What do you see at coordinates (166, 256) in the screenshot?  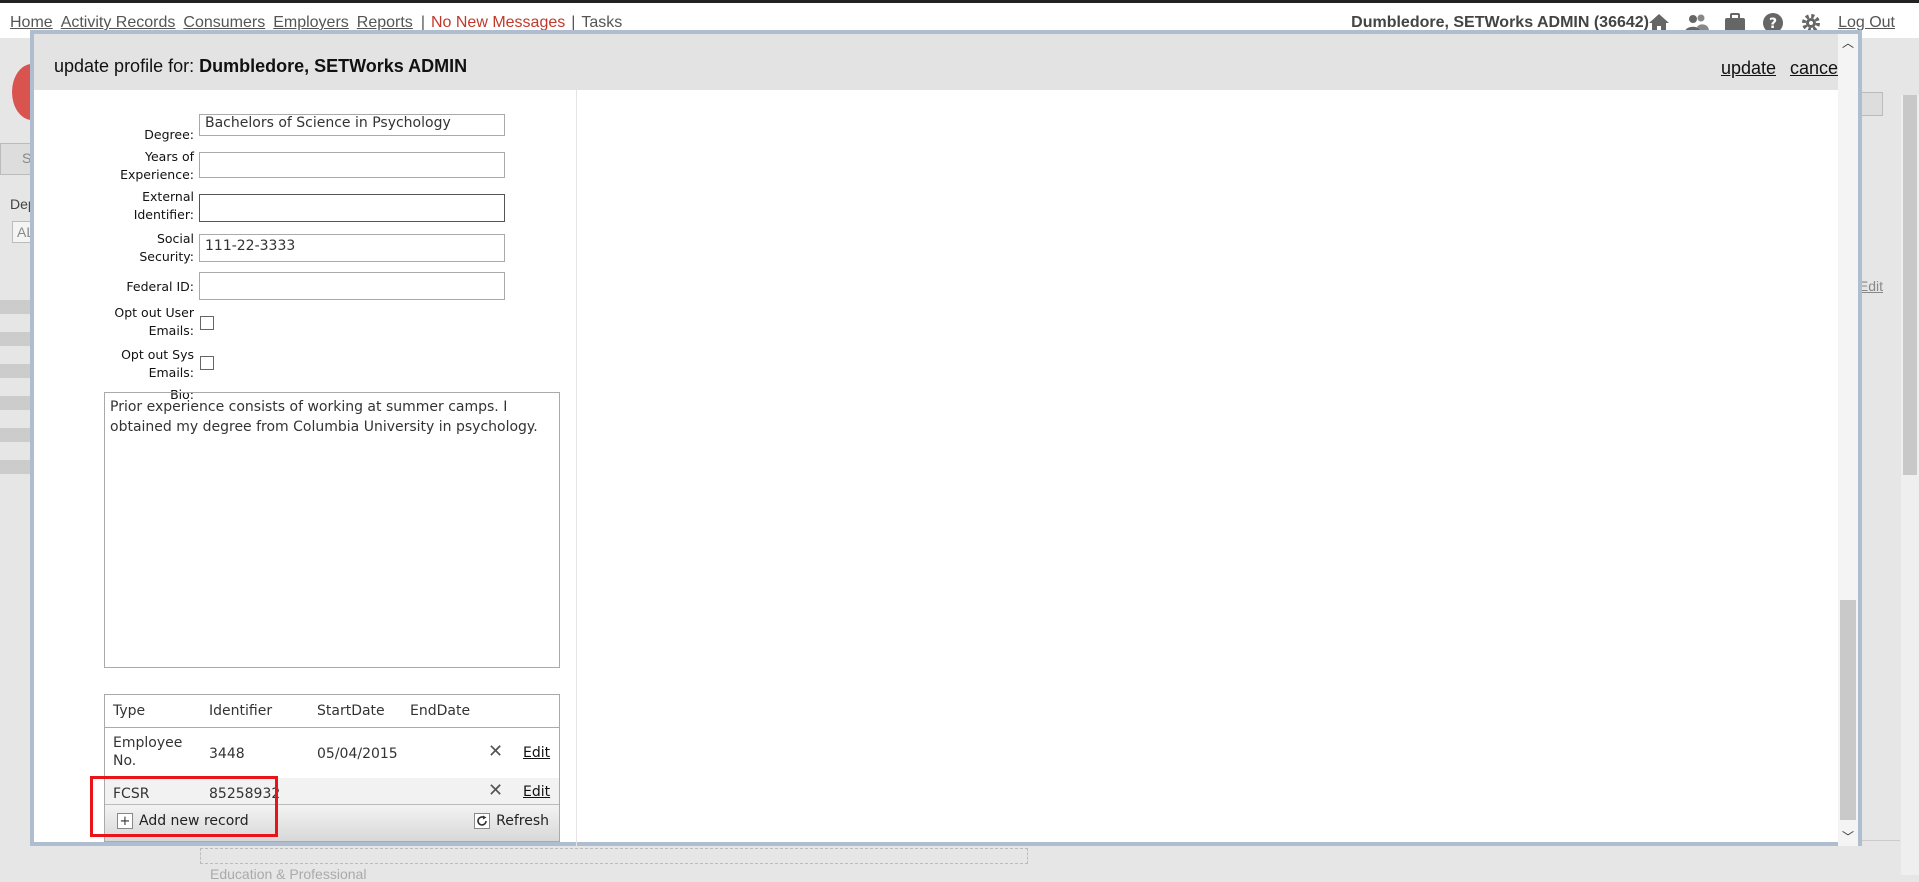 I see `ssn-label-line-2: Security:` at bounding box center [166, 256].